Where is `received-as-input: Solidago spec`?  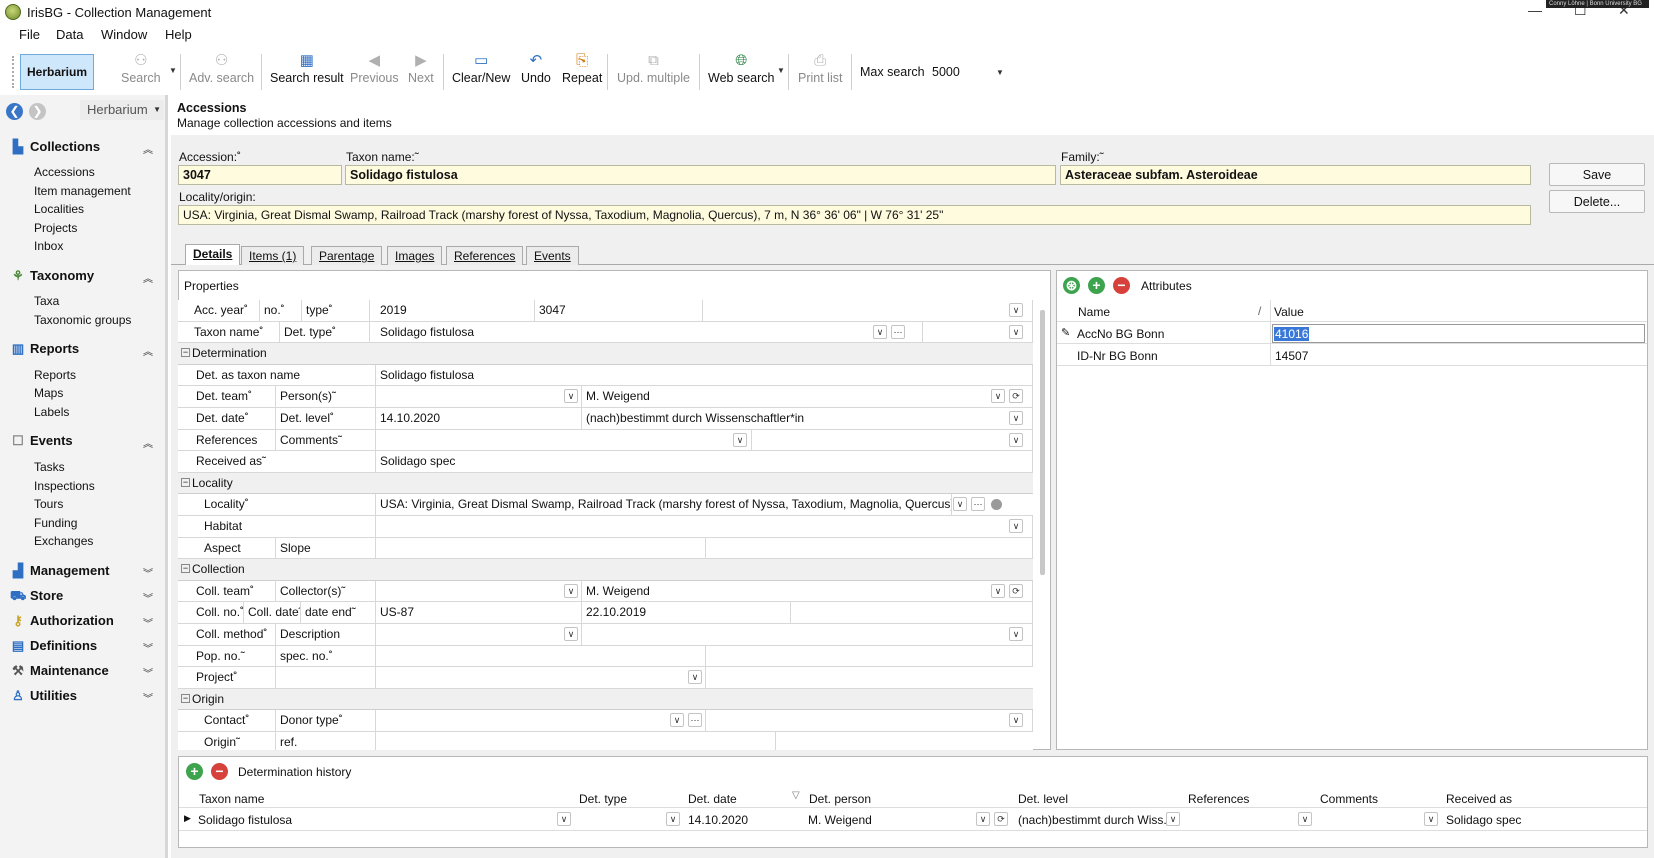 received-as-input: Solidago spec is located at coordinates (704, 461).